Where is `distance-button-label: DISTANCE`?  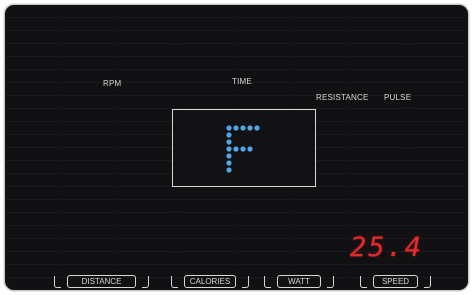 distance-button-label: DISTANCE is located at coordinates (101, 281).